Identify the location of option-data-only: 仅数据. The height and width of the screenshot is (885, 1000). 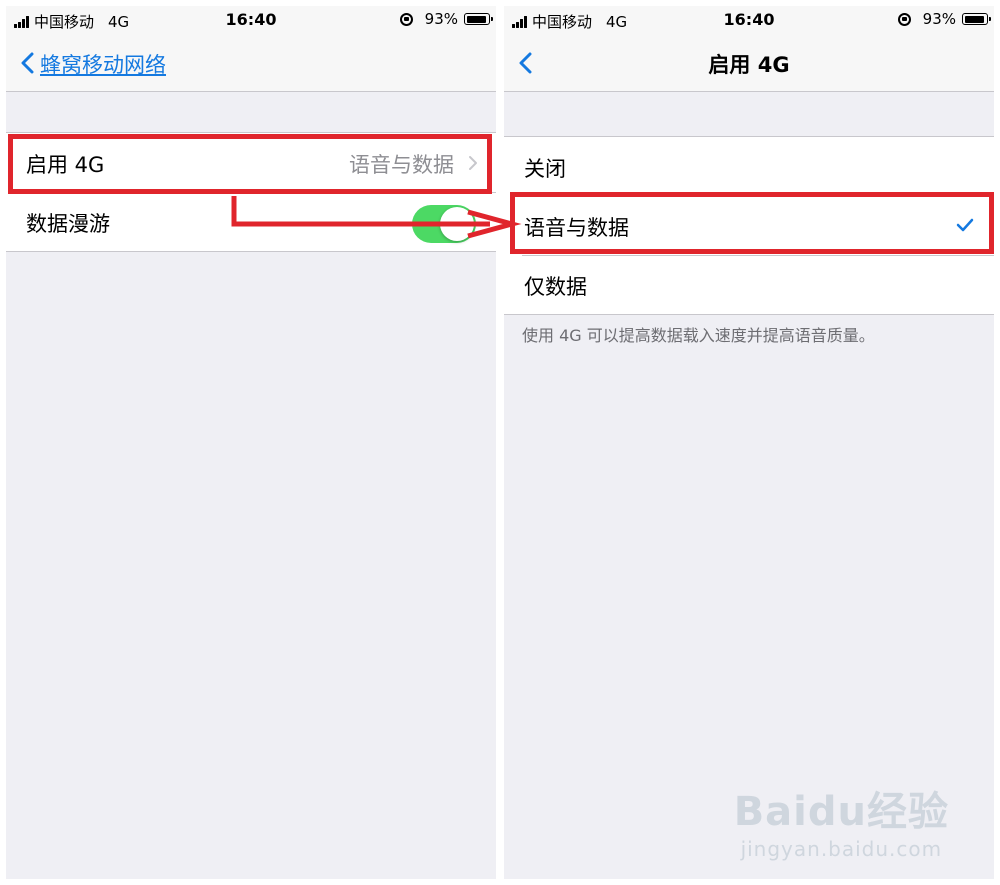
(749, 284).